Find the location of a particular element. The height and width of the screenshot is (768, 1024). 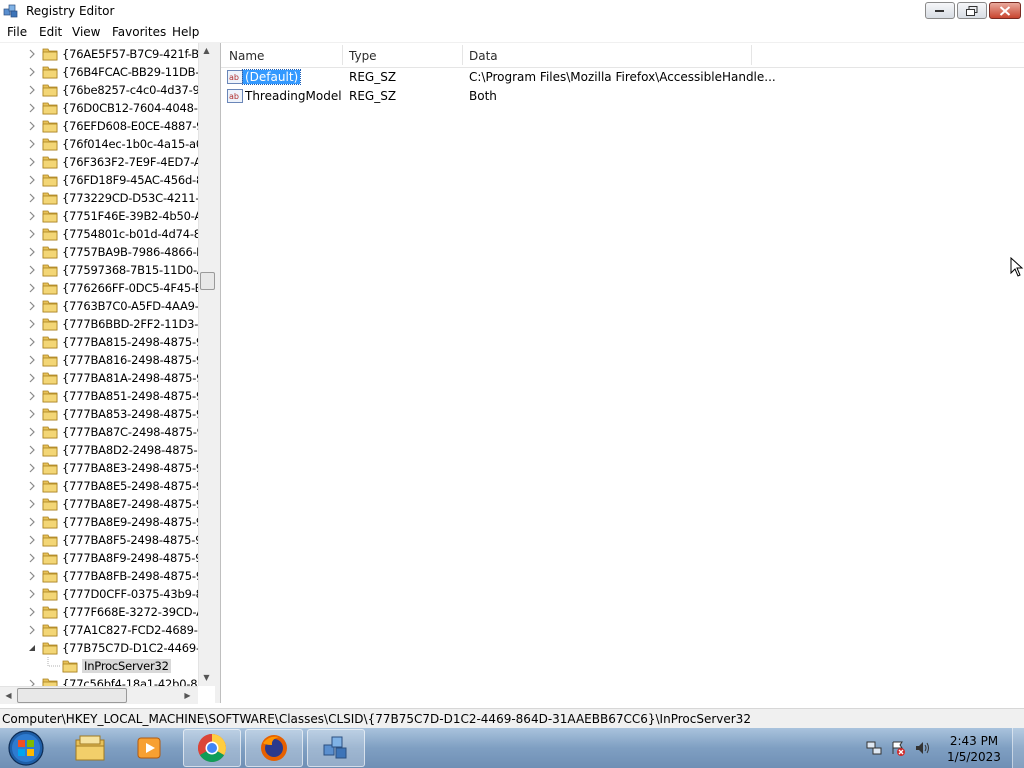

tree-item: {777F668E-3272-39CD-A8 is located at coordinates (99, 612).